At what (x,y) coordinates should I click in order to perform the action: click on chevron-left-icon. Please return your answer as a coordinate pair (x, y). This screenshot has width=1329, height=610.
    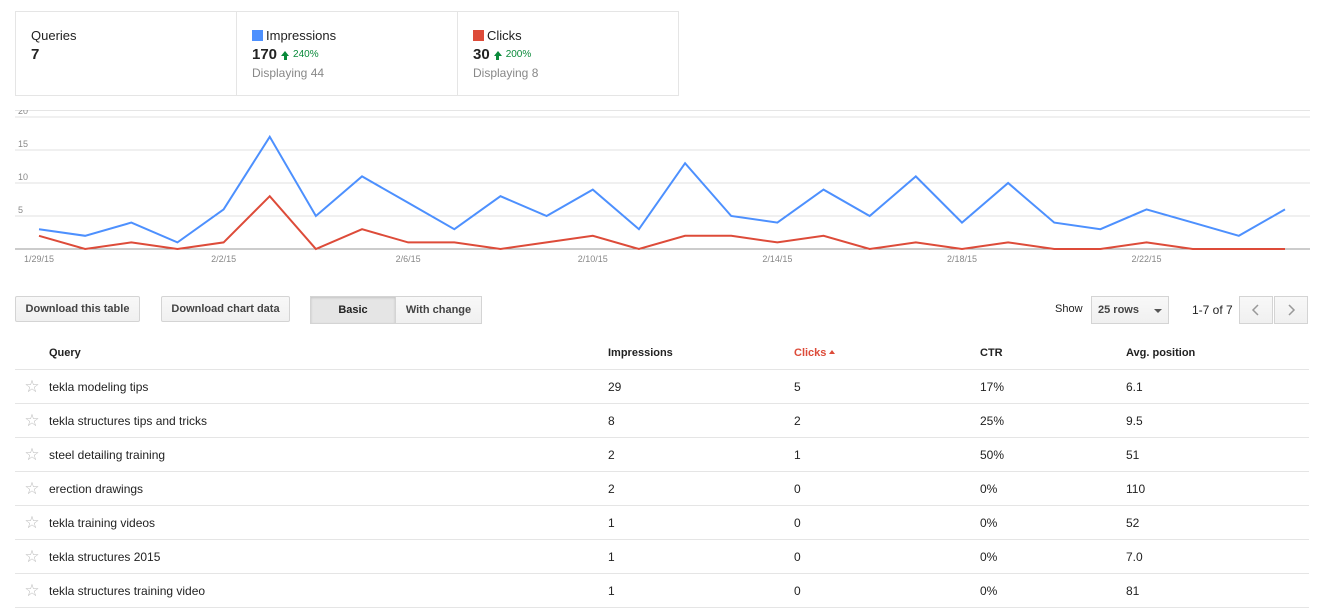
    Looking at the image, I should click on (1255, 310).